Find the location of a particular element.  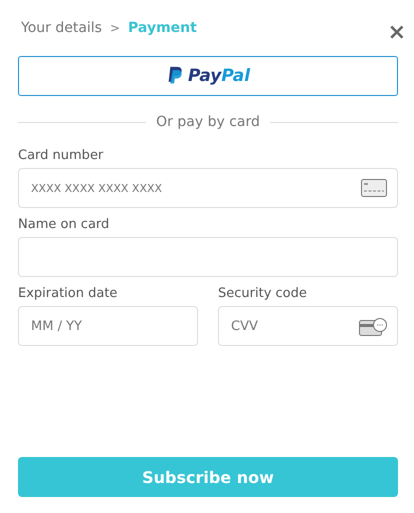

breadcrumb-item: Your details is located at coordinates (61, 28).